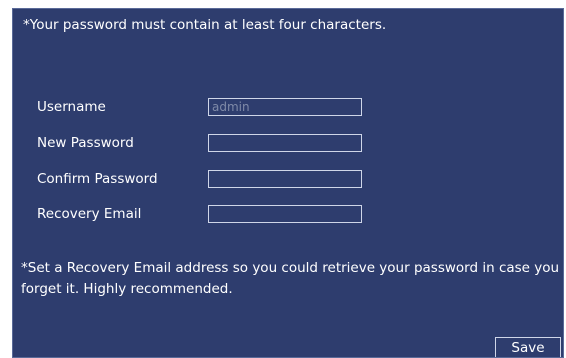 Image resolution: width=566 pixels, height=358 pixels. What do you see at coordinates (285, 143) in the screenshot?
I see `new-password-field` at bounding box center [285, 143].